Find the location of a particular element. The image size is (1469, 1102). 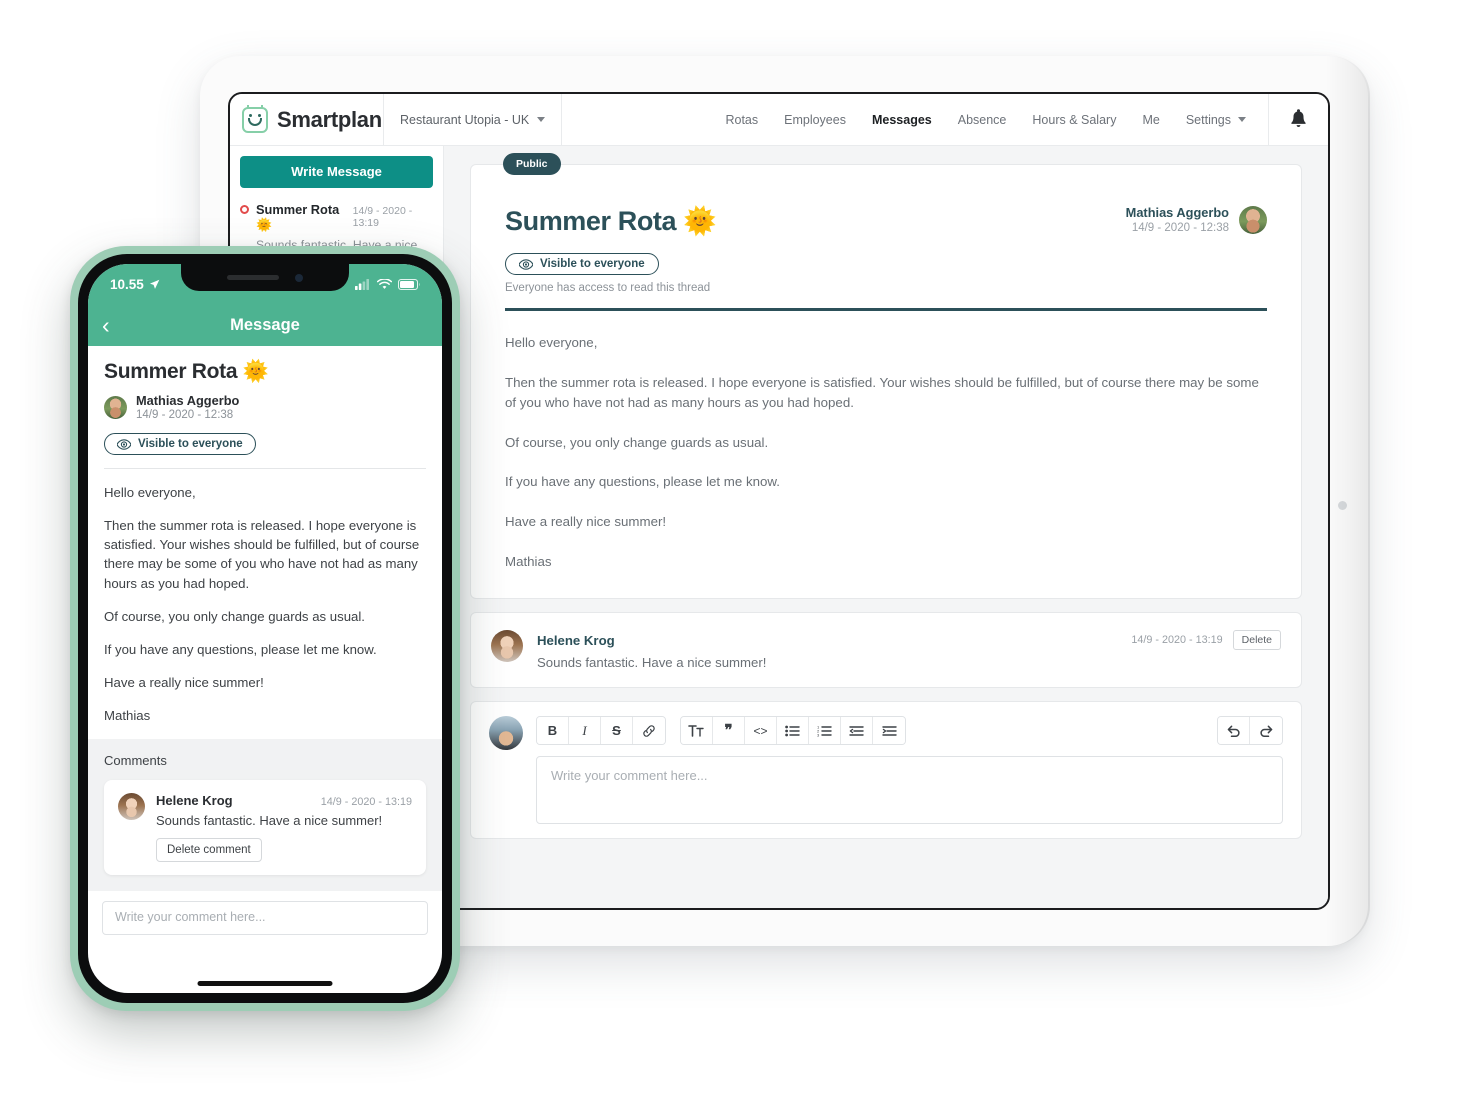

front-camera-icon is located at coordinates (299, 277).